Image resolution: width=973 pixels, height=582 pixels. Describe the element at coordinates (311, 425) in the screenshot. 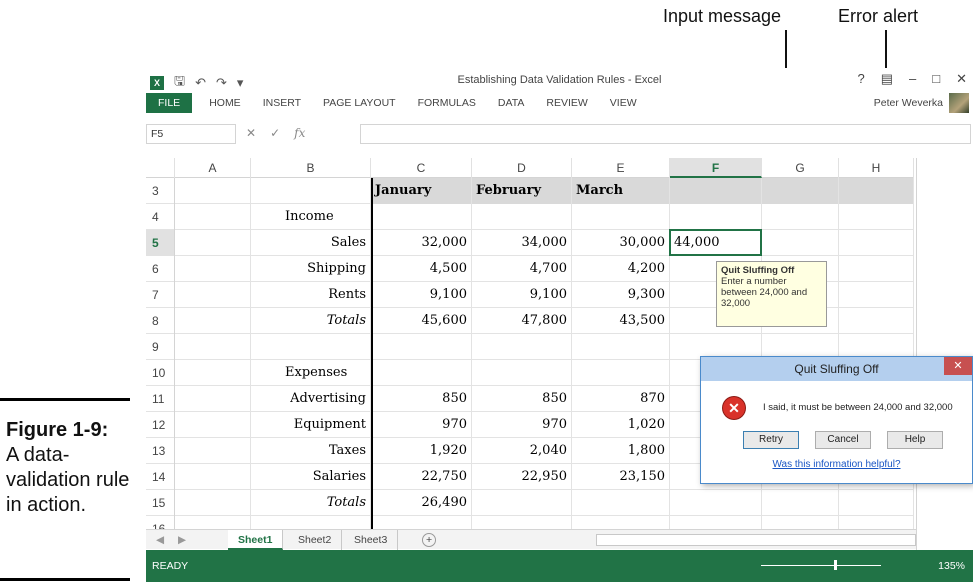

I see `cell-b12: Equipment` at that location.